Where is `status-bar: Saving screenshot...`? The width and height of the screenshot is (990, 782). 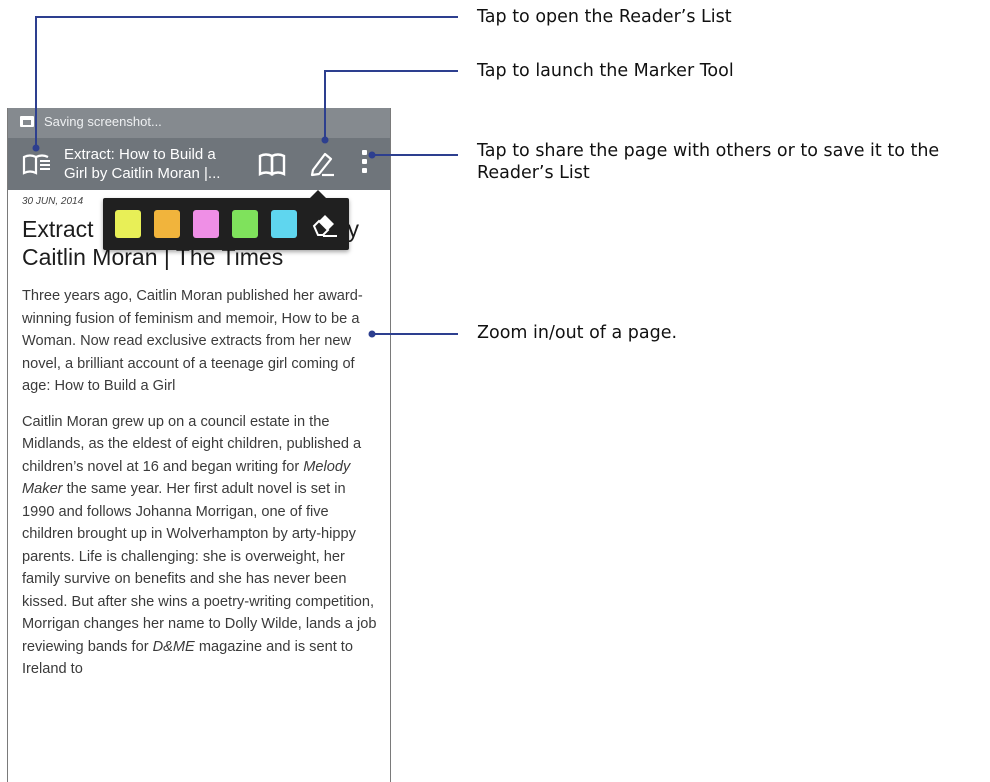 status-bar: Saving screenshot... is located at coordinates (199, 123).